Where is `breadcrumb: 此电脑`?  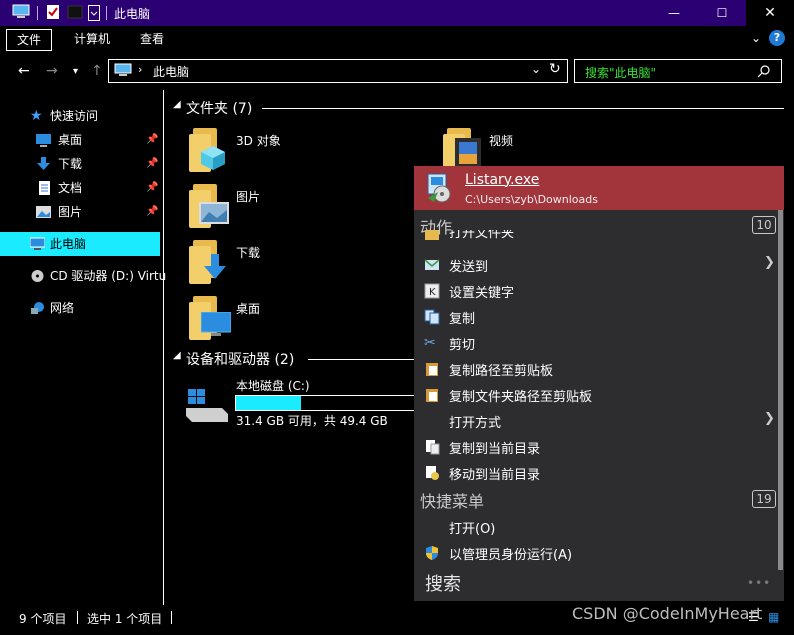
breadcrumb: 此电脑 is located at coordinates (171, 71).